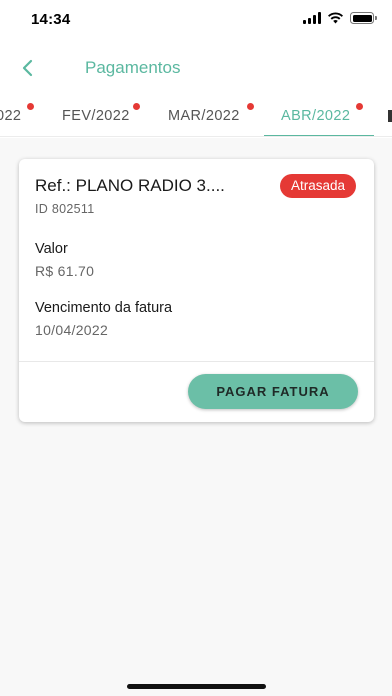 The width and height of the screenshot is (392, 696). What do you see at coordinates (204, 116) in the screenshot?
I see `tab-label: MAR/2022` at bounding box center [204, 116].